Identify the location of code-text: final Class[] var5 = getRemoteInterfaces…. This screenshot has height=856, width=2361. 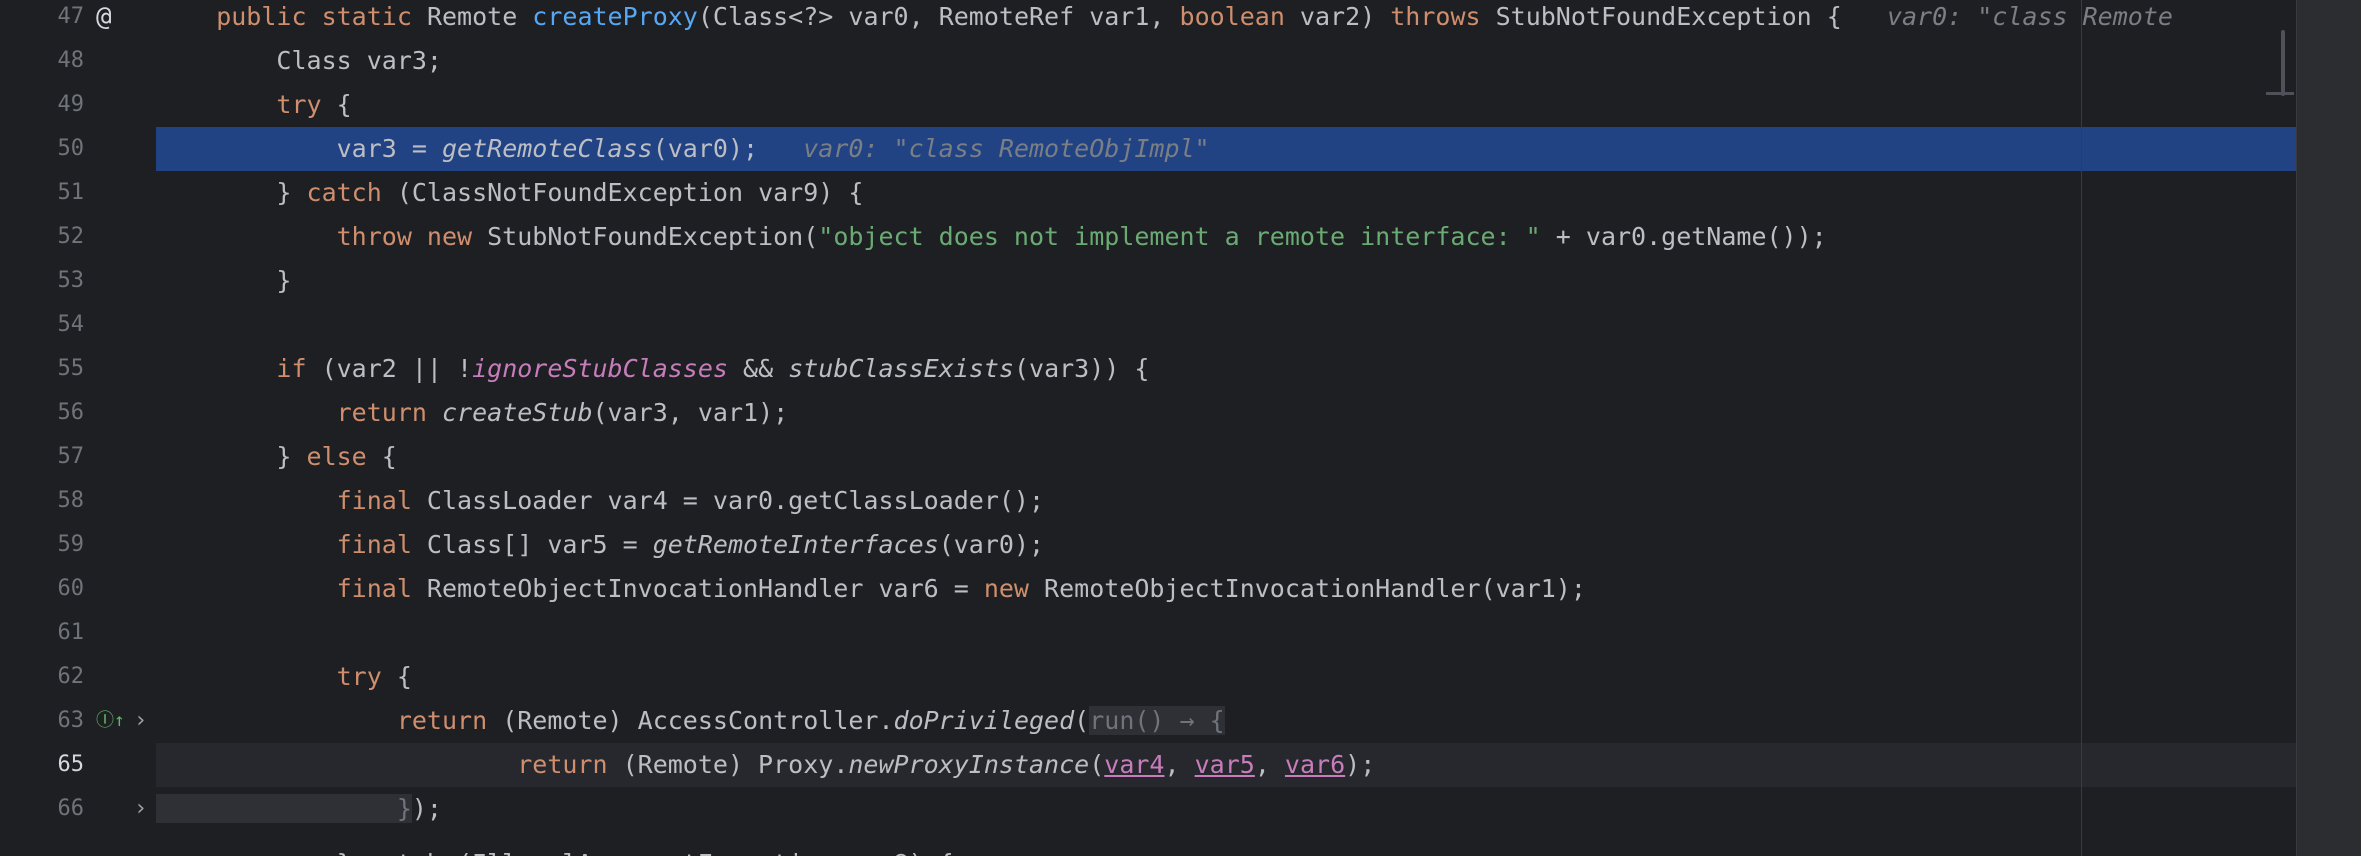
(600, 545).